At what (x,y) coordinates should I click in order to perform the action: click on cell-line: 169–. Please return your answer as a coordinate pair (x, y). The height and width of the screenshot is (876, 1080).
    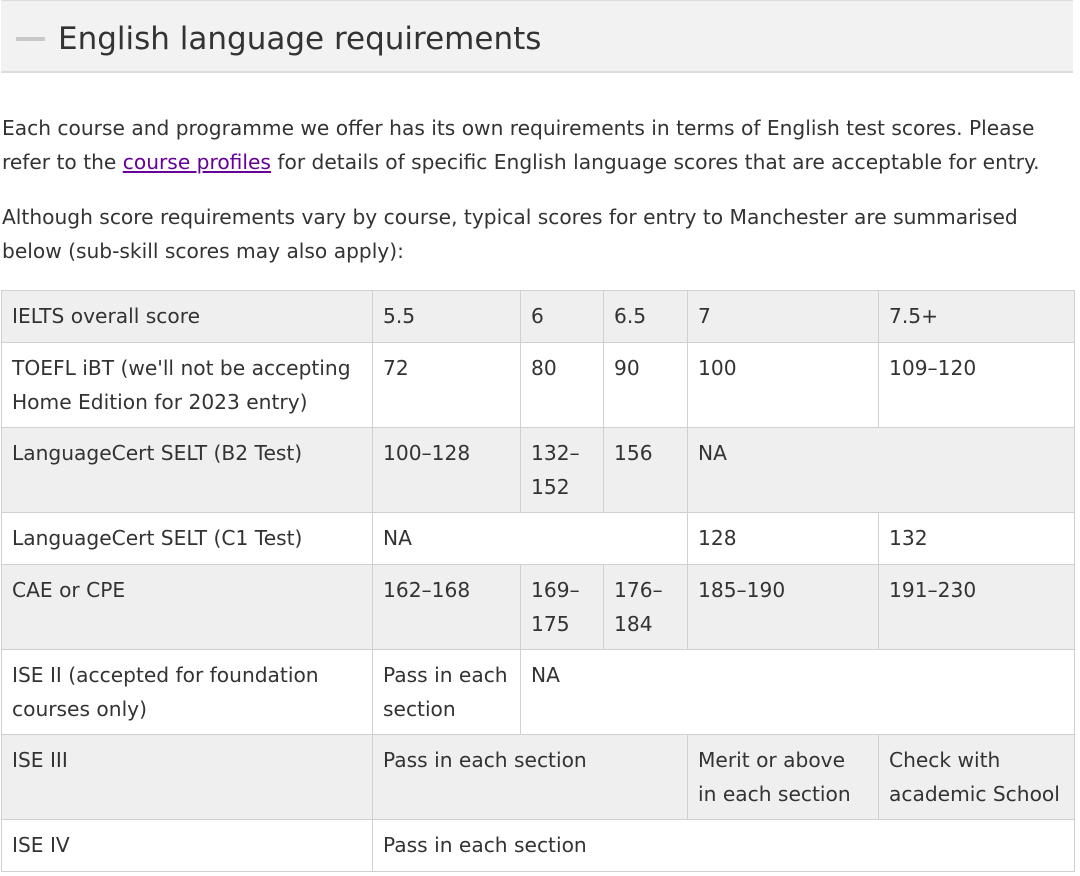
    Looking at the image, I should click on (555, 590).